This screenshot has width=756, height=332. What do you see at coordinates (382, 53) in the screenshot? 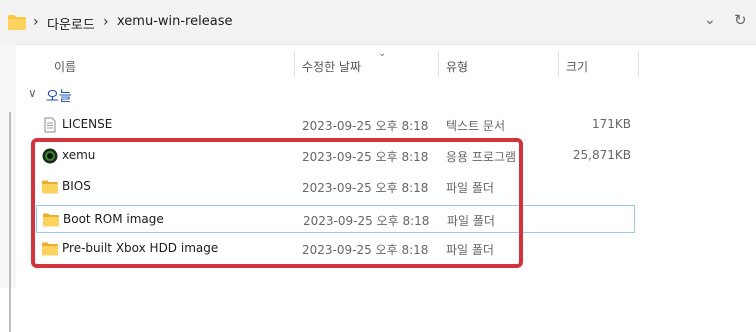
I see `sort-caret-icon: ⌄` at bounding box center [382, 53].